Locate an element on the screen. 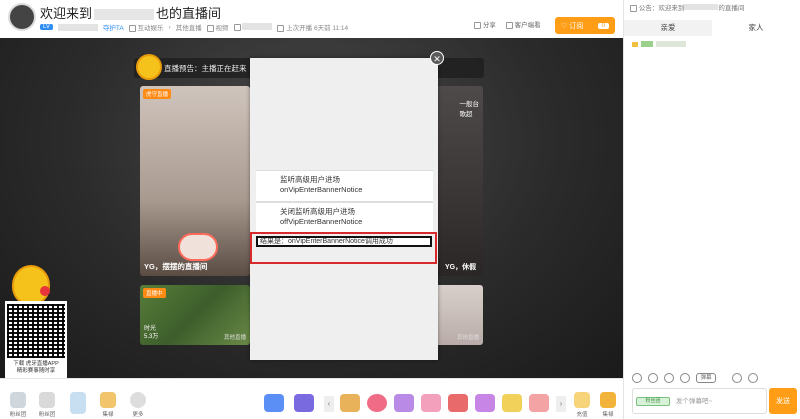 The height and width of the screenshot is (419, 800). noble-icon is located at coordinates (78, 403).